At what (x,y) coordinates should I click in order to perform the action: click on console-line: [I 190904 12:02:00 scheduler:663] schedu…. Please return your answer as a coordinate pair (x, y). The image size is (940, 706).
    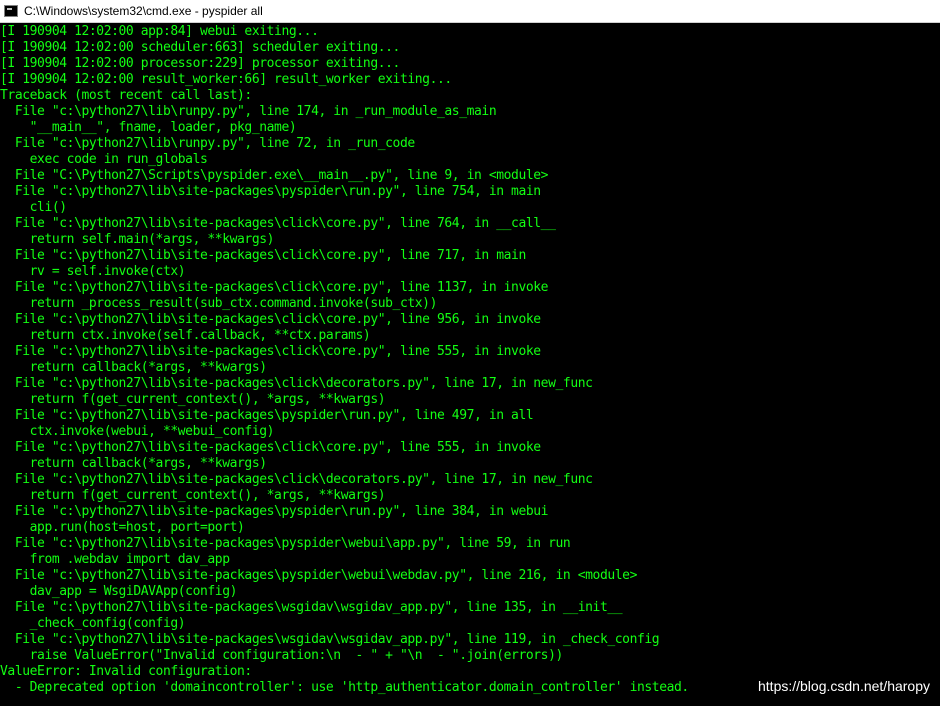
    Looking at the image, I should click on (200, 47).